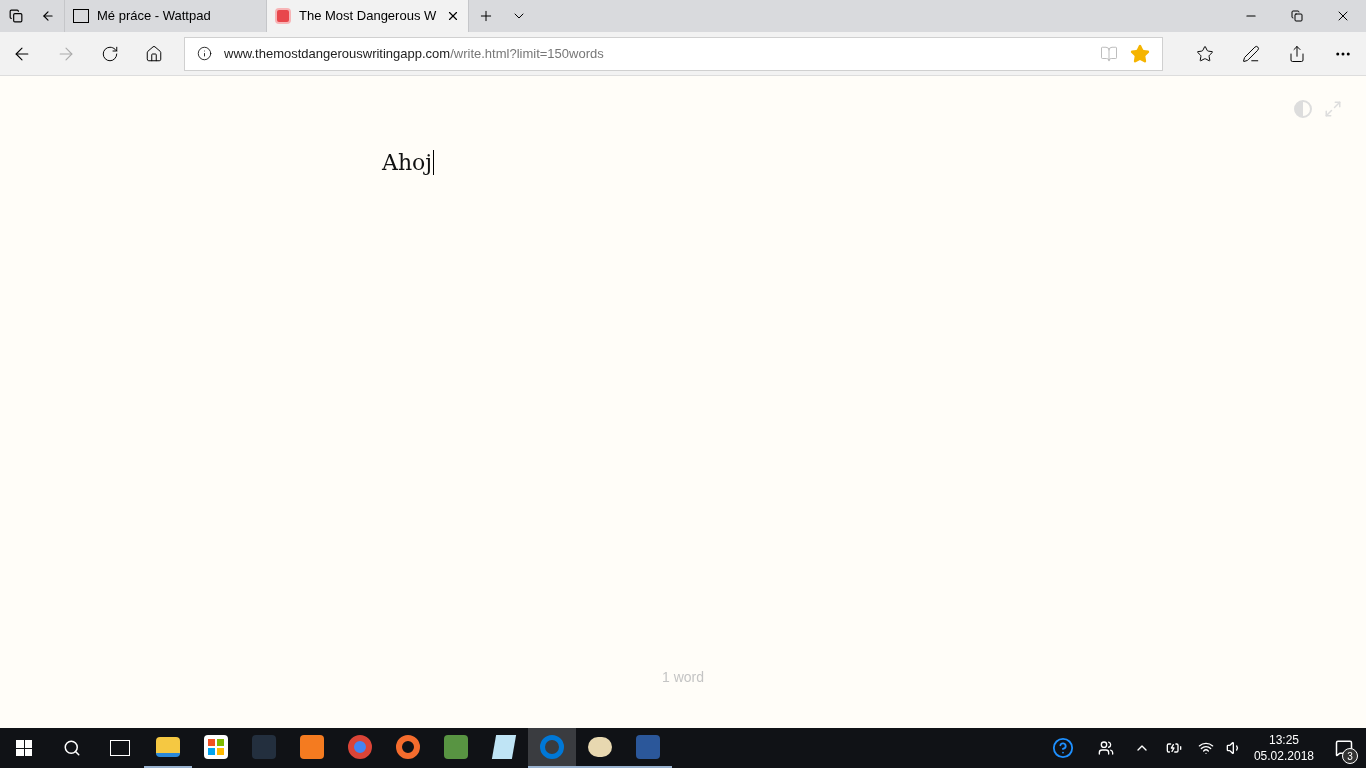 The width and height of the screenshot is (1366, 768). What do you see at coordinates (683, 677) in the screenshot?
I see `word-count: 1 word` at bounding box center [683, 677].